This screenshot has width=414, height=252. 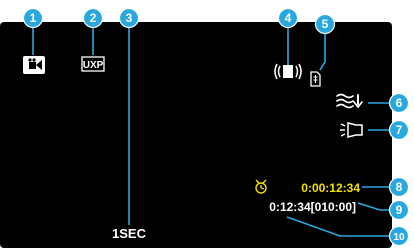 I want to click on callout-number: 6, so click(x=399, y=103).